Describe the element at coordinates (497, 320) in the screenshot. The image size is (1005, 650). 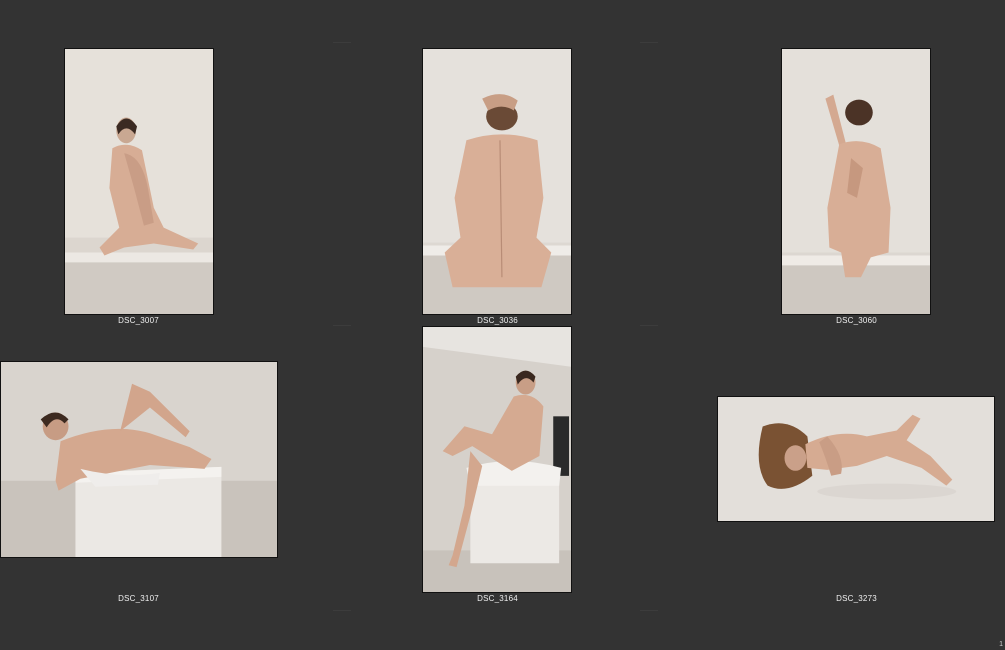
I see `thumbnail-caption: DSC_3036` at that location.